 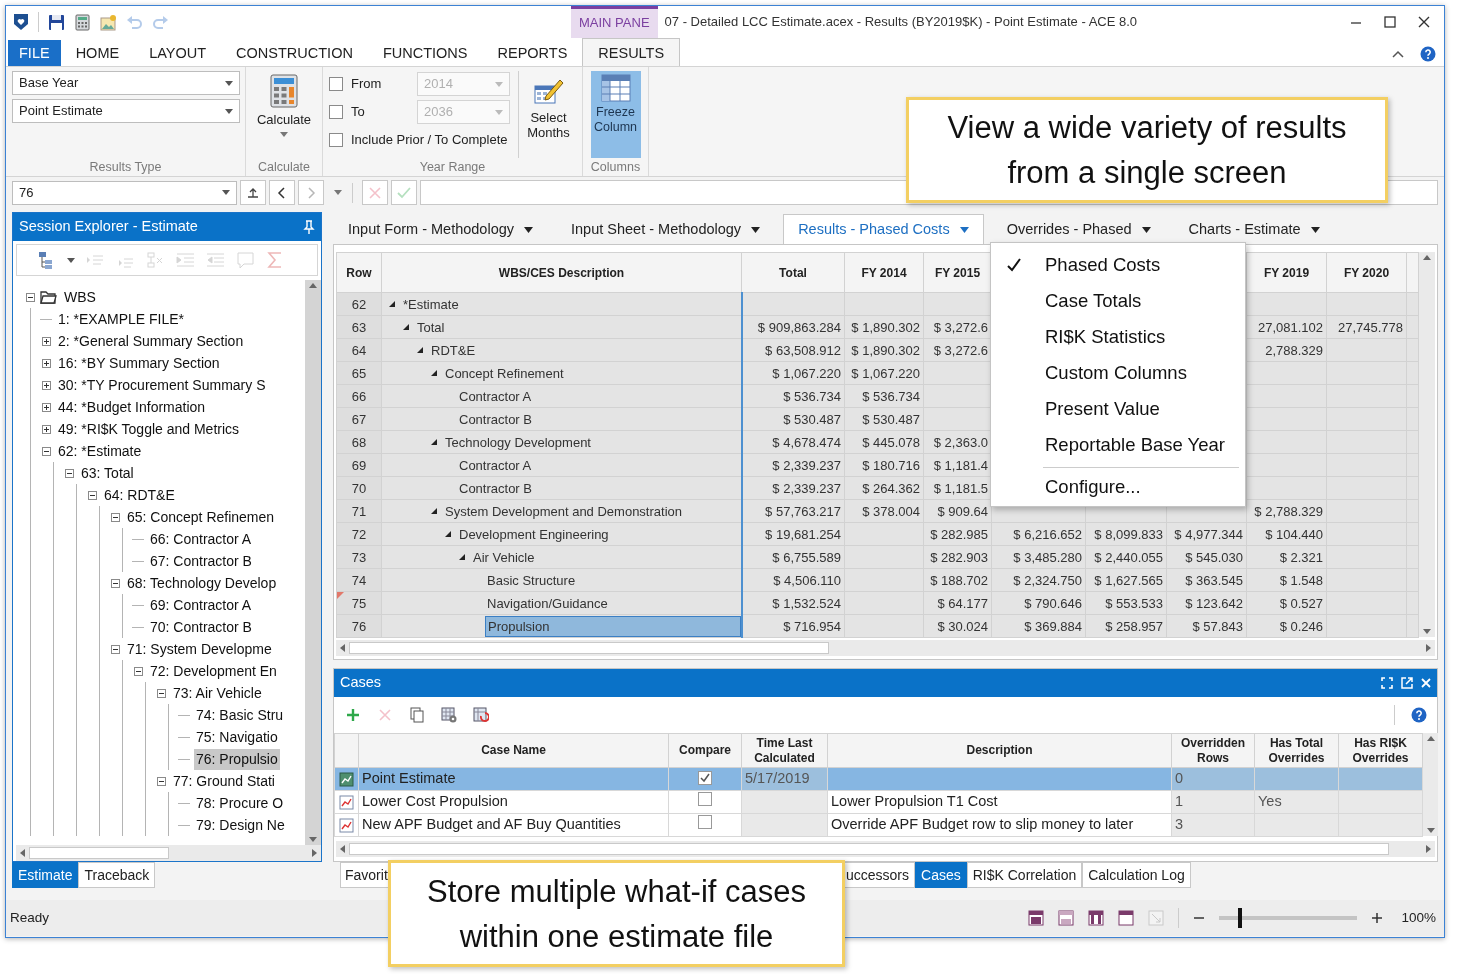 I want to click on checkbox-label: From, so click(x=367, y=84).